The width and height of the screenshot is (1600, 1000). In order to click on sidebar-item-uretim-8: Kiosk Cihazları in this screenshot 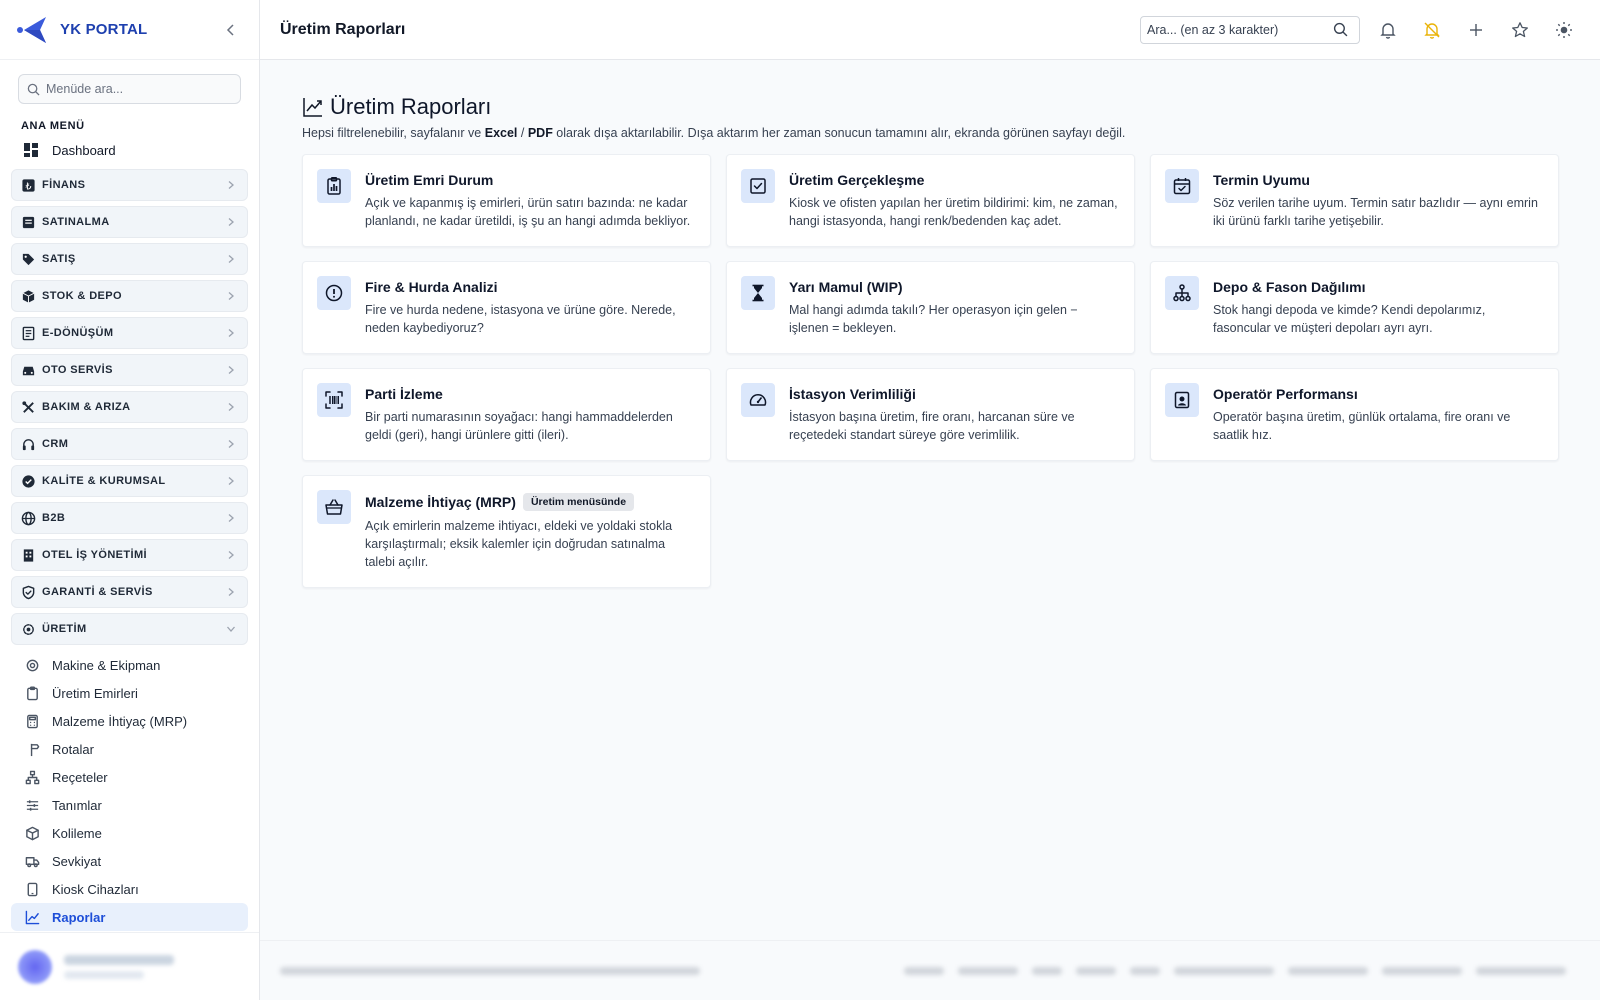, I will do `click(129, 889)`.